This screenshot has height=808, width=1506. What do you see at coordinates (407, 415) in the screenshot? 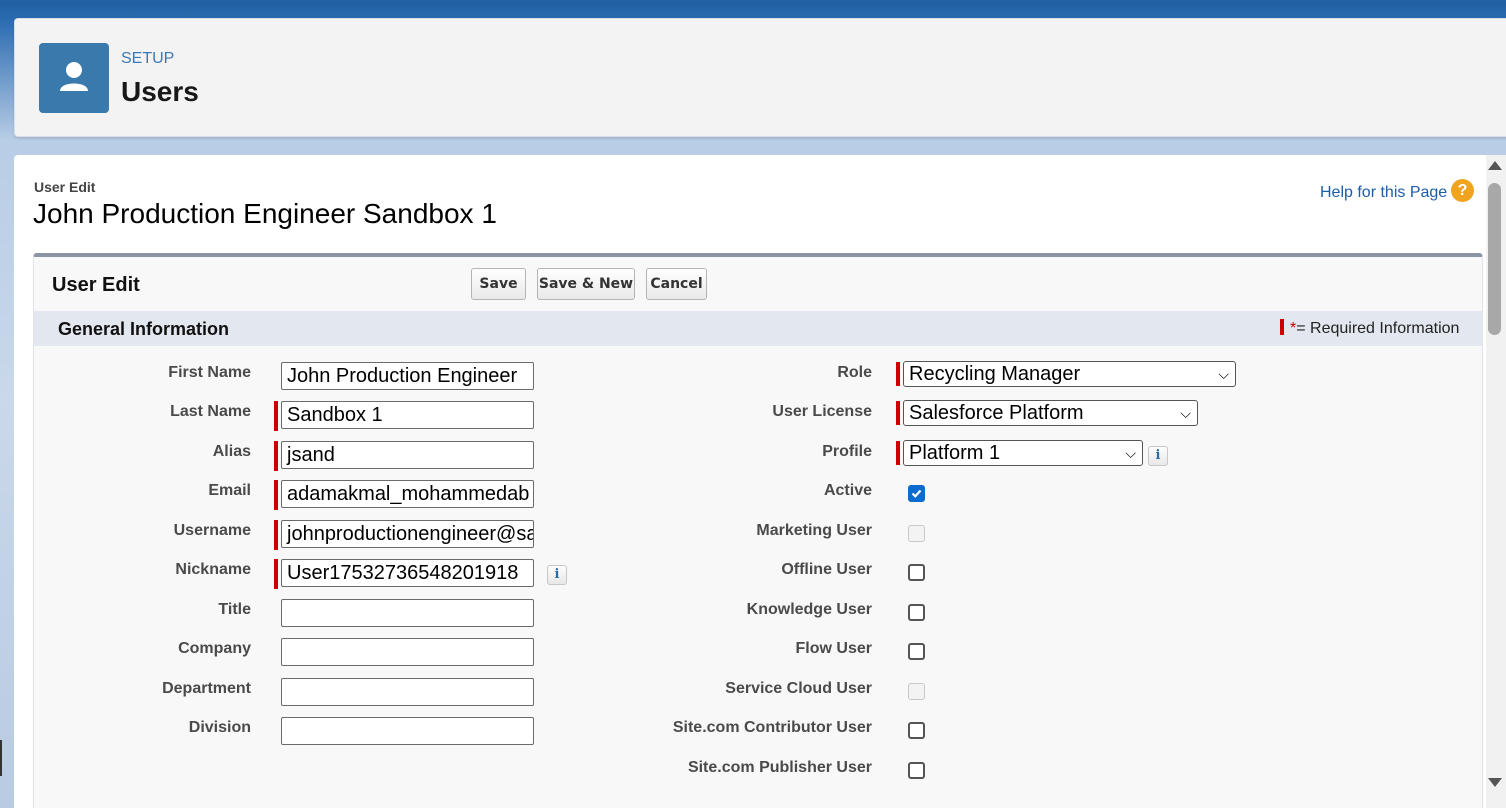
I see `last-name-field: Sandbox 1` at bounding box center [407, 415].